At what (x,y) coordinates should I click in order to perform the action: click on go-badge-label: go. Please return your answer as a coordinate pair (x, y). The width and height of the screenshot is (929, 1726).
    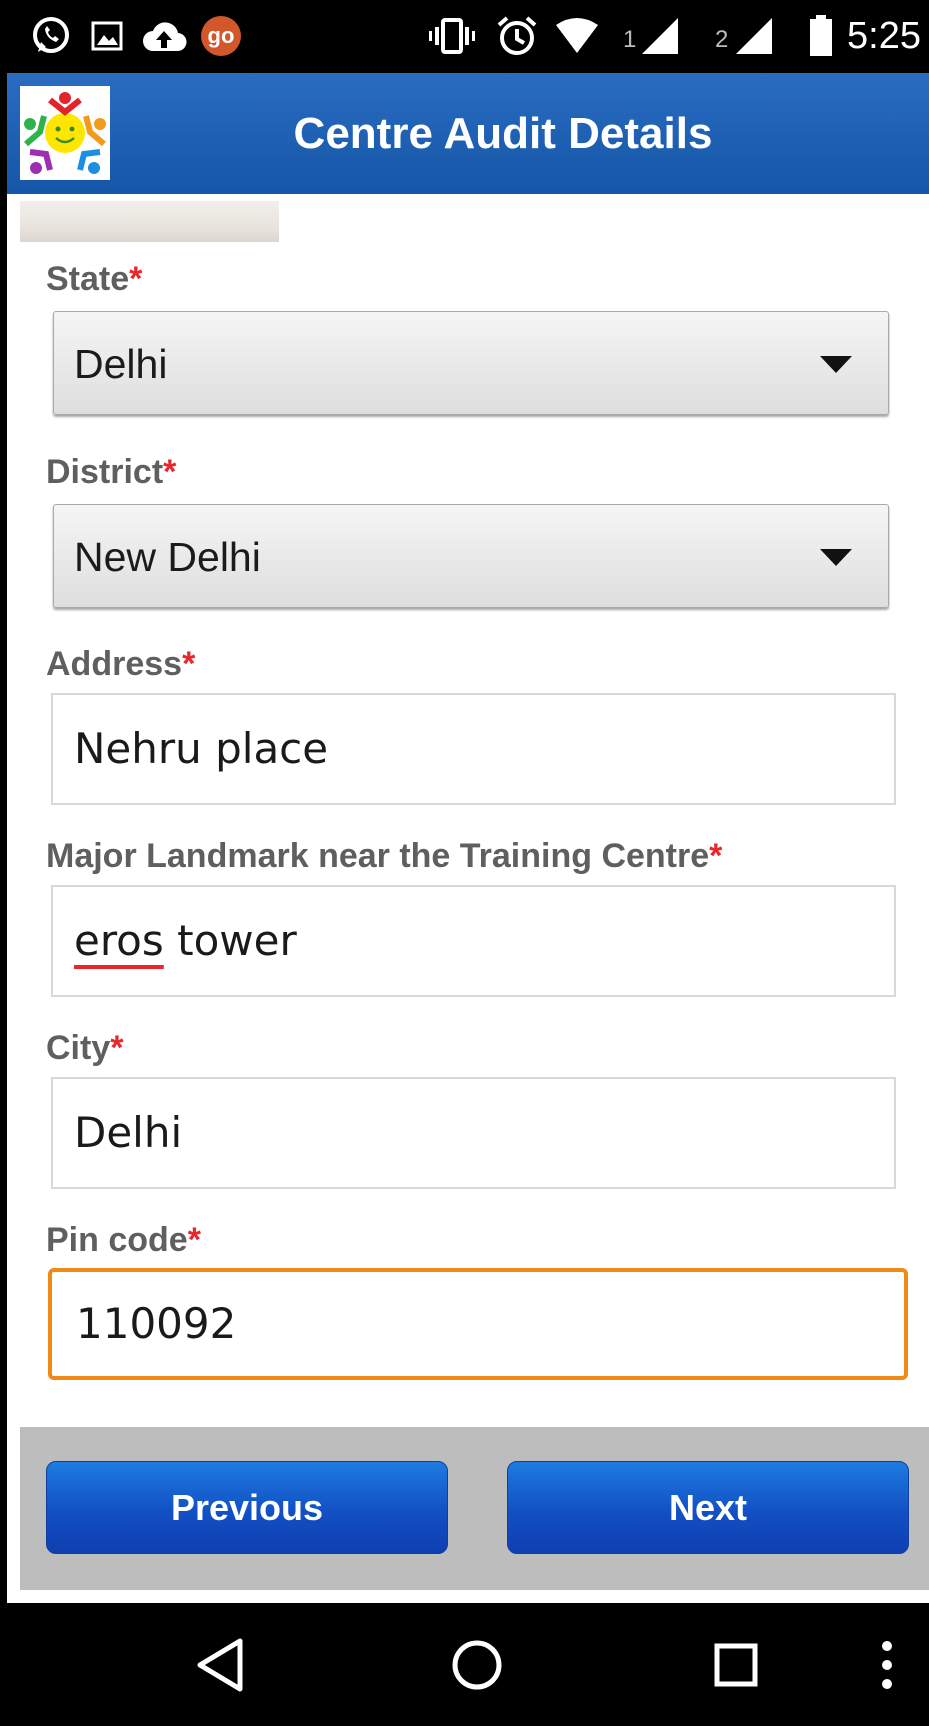
    Looking at the image, I should click on (221, 35).